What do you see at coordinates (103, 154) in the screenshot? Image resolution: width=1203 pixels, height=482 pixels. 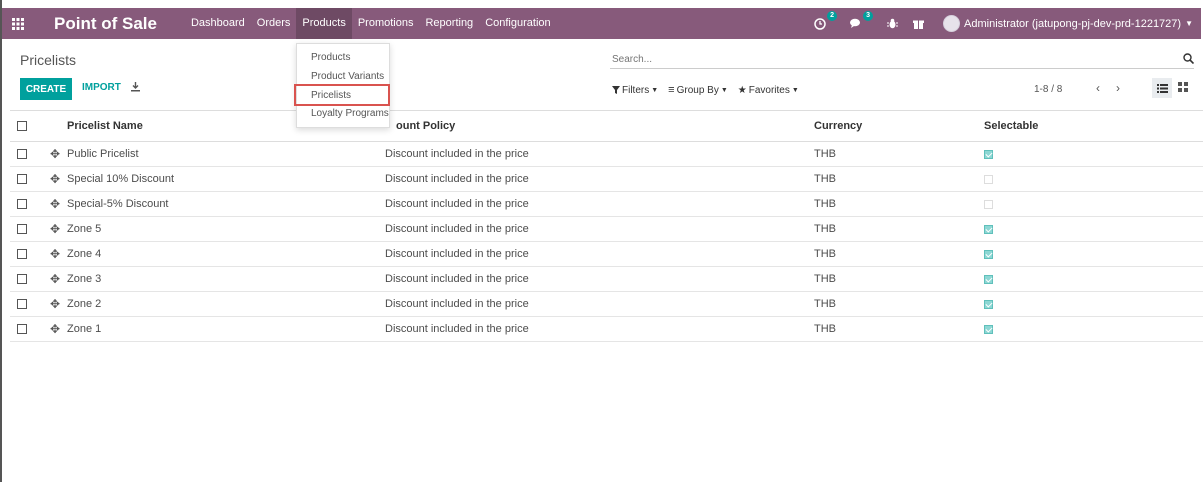 I see `pricelist-name: Public Pricelist` at bounding box center [103, 154].